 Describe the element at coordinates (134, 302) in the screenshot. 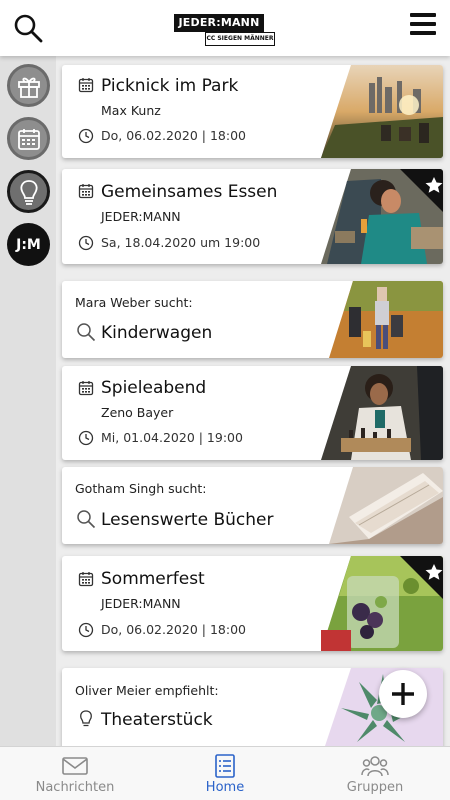

I see `search-requester: Mara Weber sucht:` at that location.